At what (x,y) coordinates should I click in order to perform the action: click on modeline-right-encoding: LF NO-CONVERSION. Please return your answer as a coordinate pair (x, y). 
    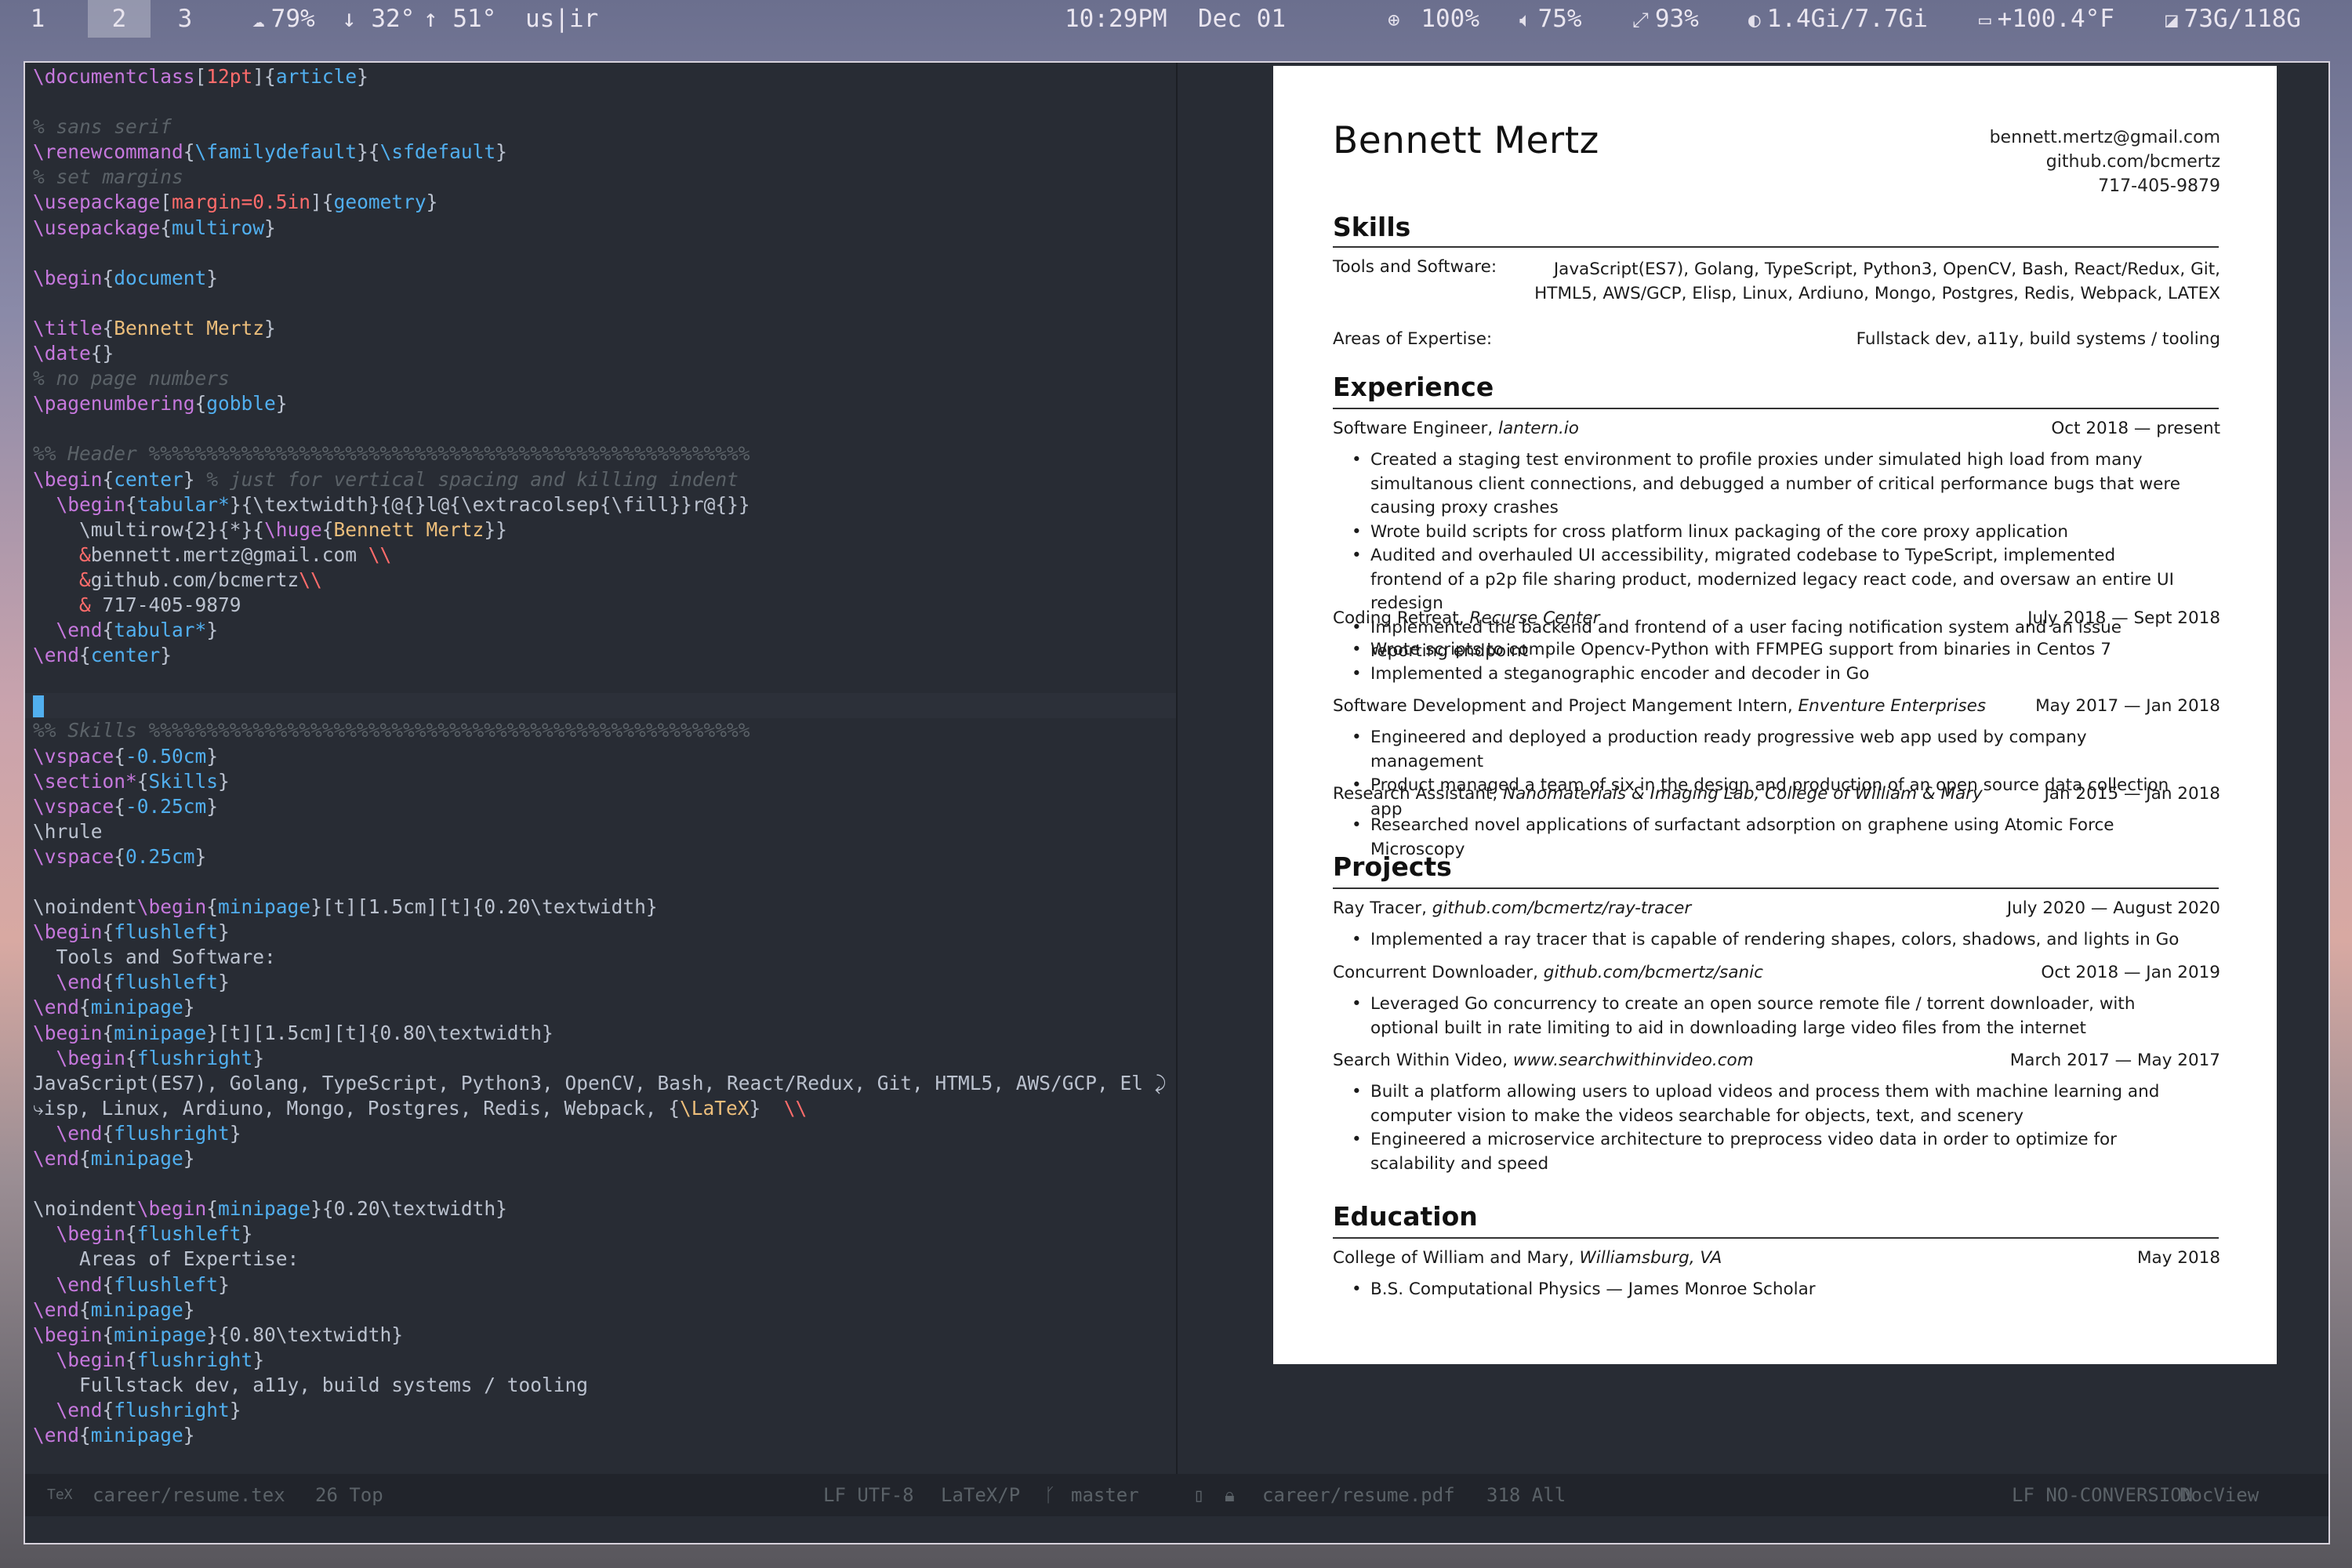
    Looking at the image, I should click on (2102, 1495).